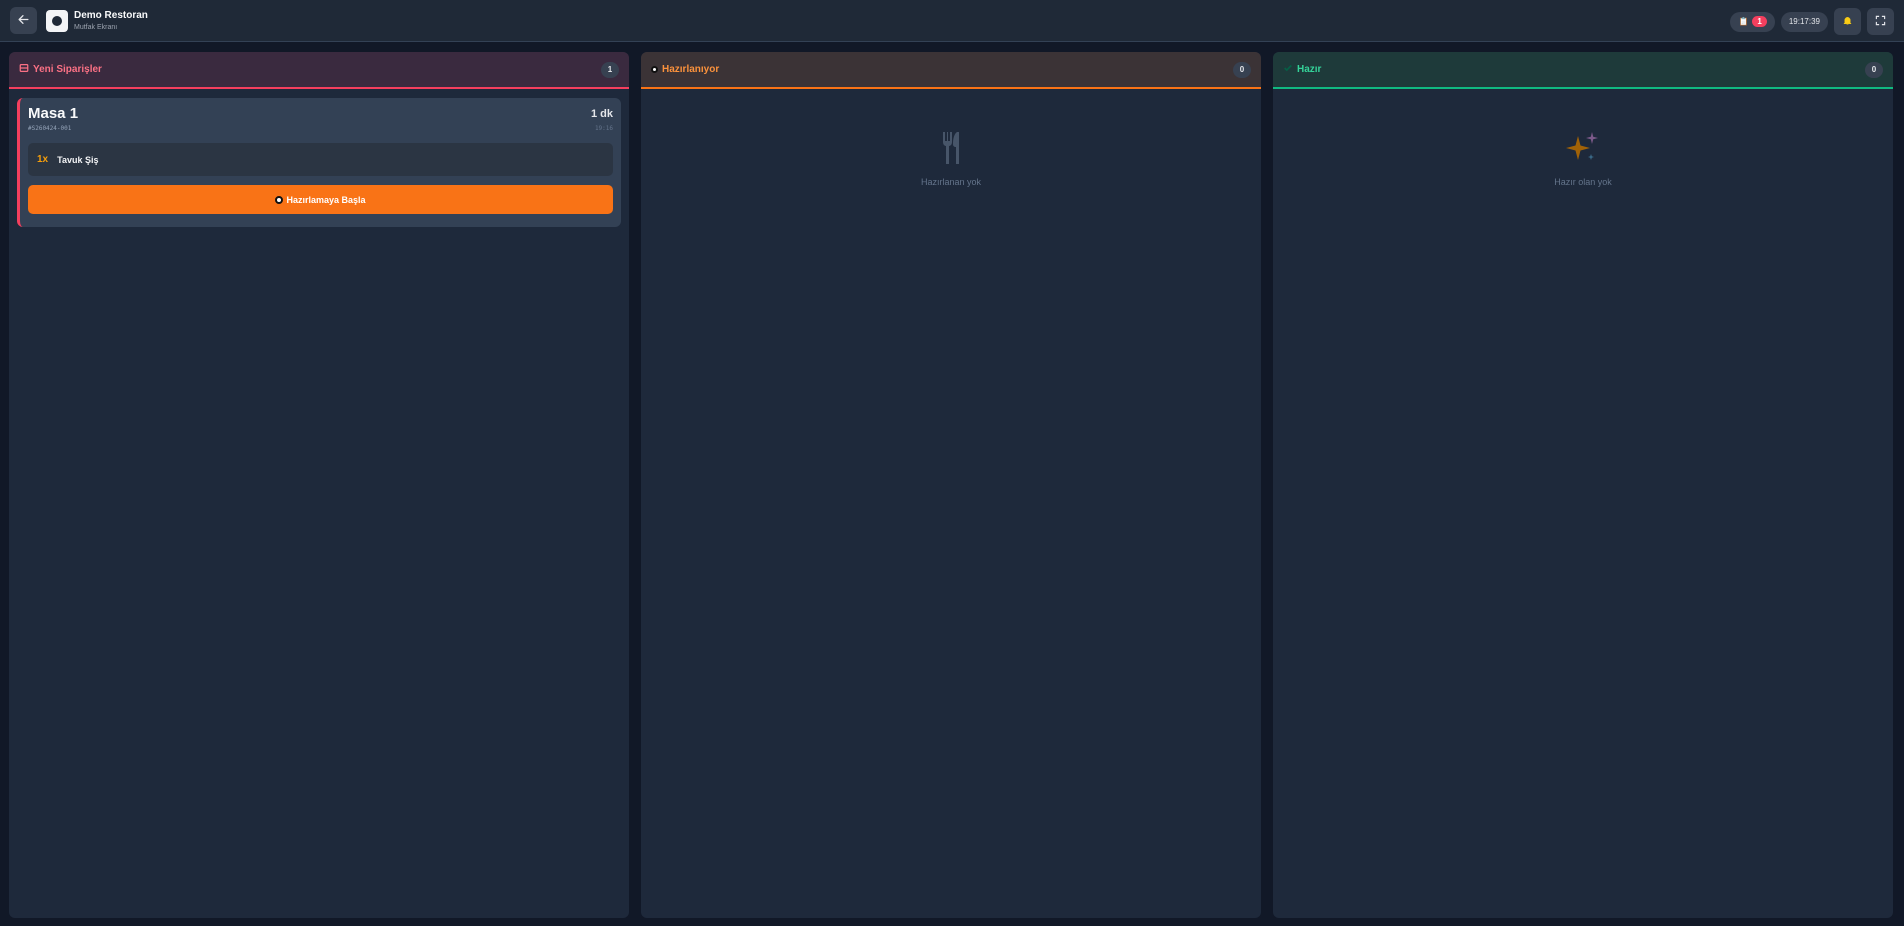  What do you see at coordinates (1583, 70) in the screenshot?
I see `column-header: Hazır 0` at bounding box center [1583, 70].